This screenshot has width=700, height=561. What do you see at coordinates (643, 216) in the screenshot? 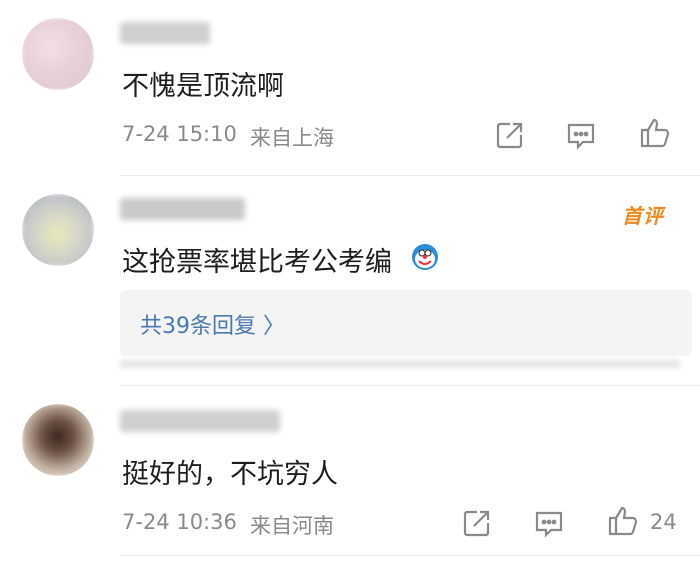
I see `first-comment-badge: 首评` at bounding box center [643, 216].